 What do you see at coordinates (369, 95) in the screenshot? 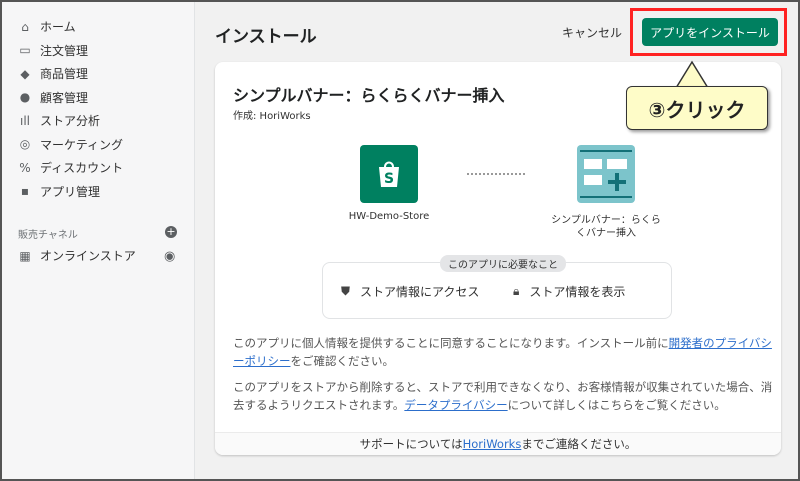
I see `app-title: シンプルバナー：らくらくバナー挿入` at bounding box center [369, 95].